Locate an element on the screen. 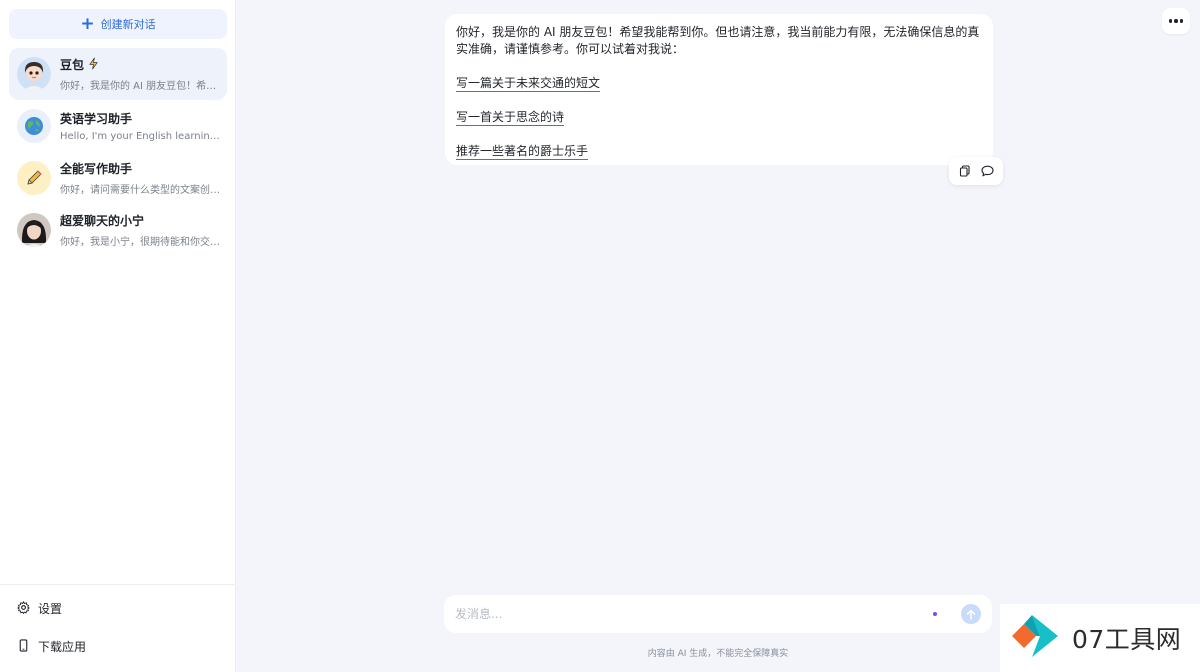  girl-avatar is located at coordinates (34, 230).